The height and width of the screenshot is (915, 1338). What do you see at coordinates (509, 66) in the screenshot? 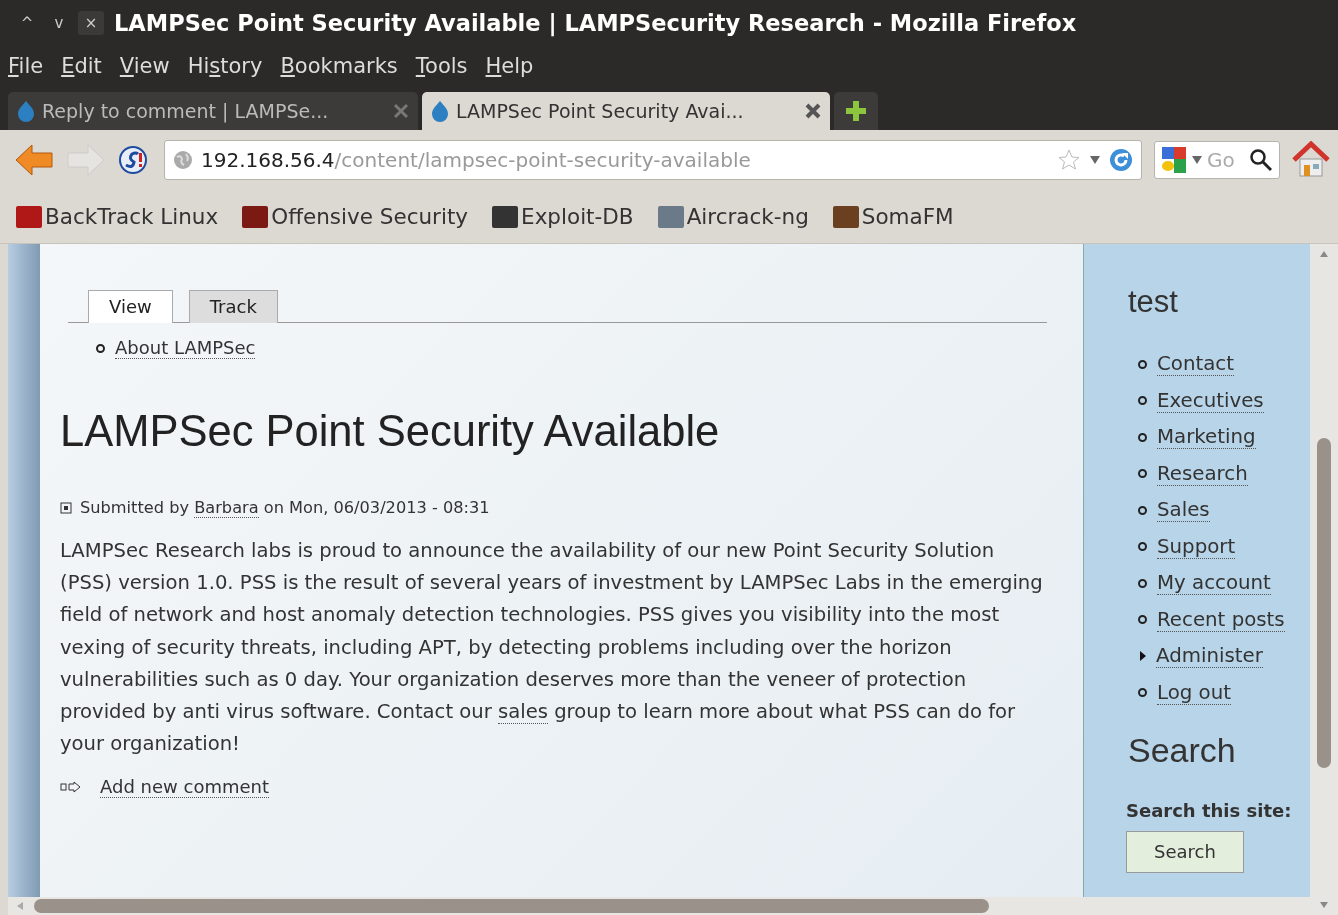
I see `menu-item: Help` at bounding box center [509, 66].